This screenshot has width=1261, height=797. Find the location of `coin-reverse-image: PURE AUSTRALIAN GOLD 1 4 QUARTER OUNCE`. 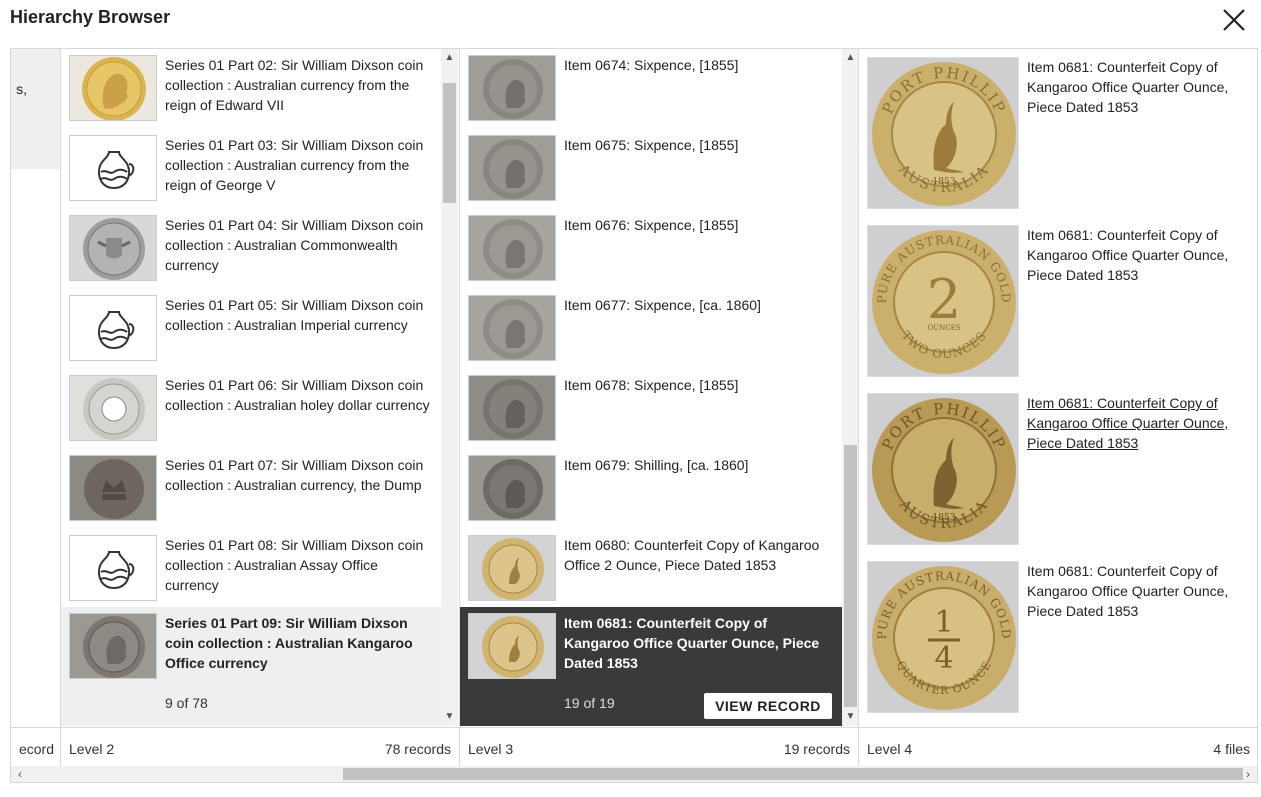

coin-reverse-image: PURE AUSTRALIAN GOLD 1 4 QUARTER OUNCE is located at coordinates (943, 637).